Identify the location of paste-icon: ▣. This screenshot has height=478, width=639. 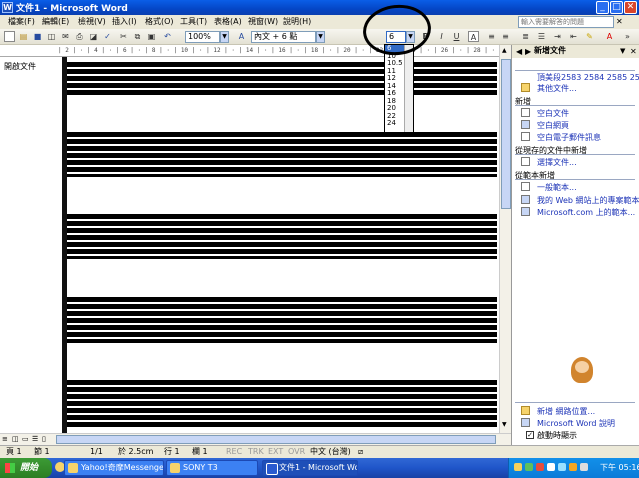
(151, 36).